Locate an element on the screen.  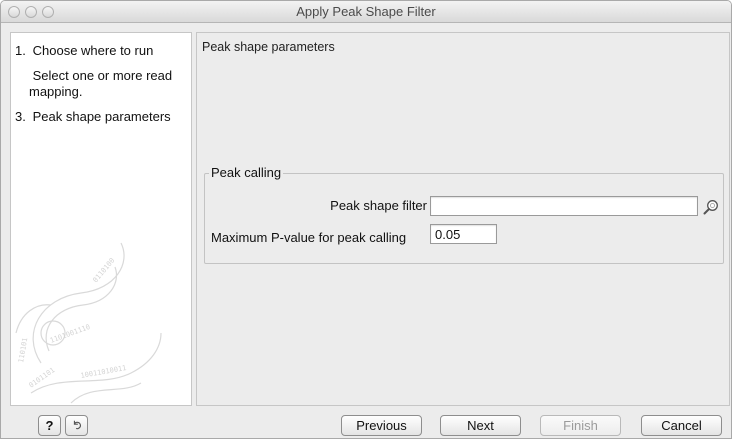
wizard-step-2: 2. Select one or more read mapping. is located at coordinates (101, 84).